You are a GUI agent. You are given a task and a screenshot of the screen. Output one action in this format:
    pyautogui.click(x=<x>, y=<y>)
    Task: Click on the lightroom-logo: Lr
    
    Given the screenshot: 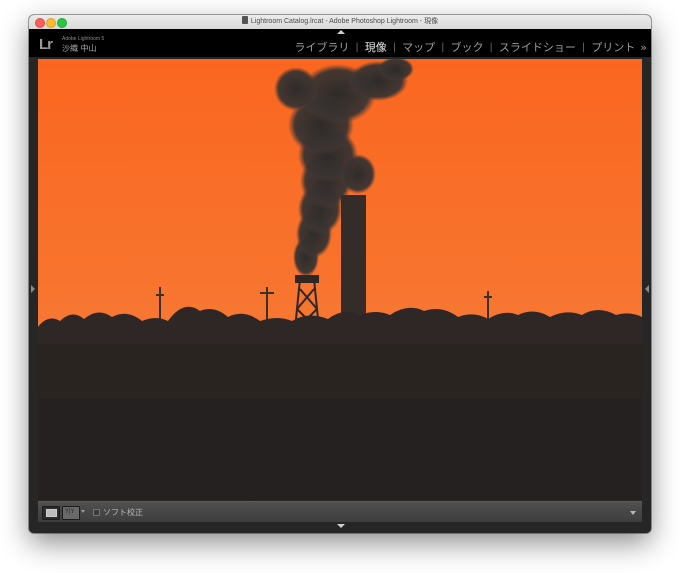 What is the action you would take?
    pyautogui.click(x=46, y=44)
    